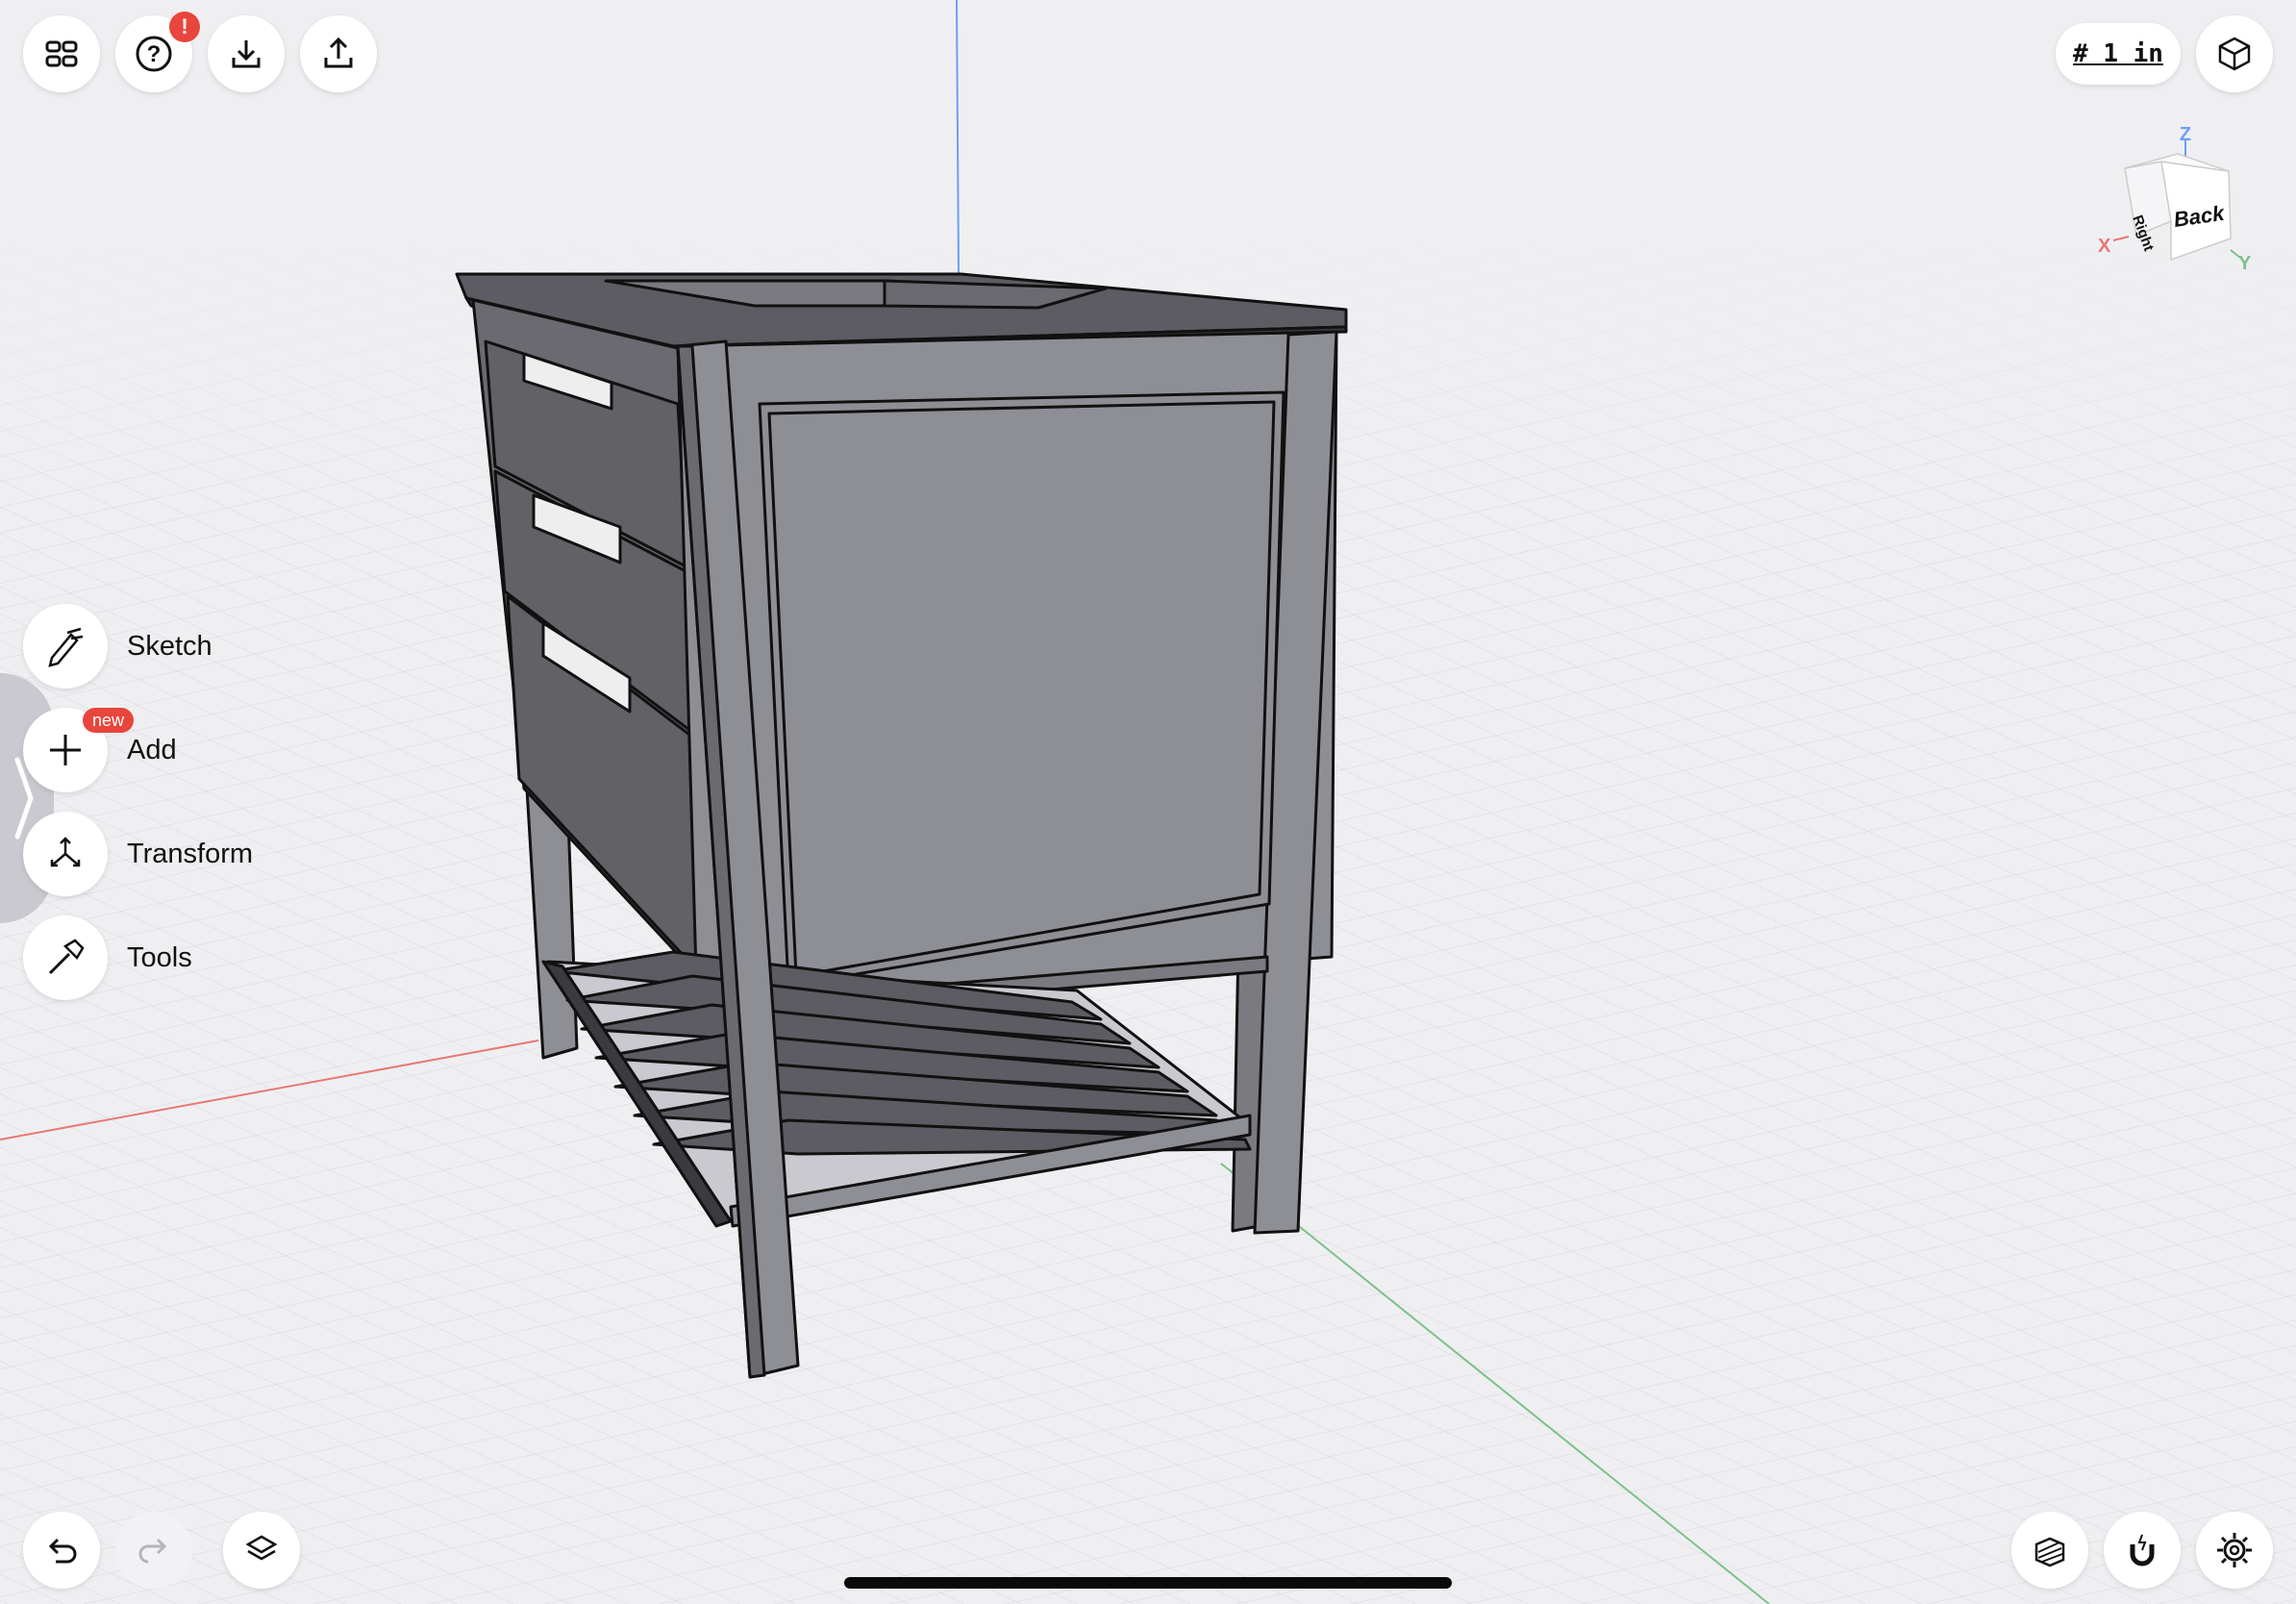 The width and height of the screenshot is (2296, 1604). I want to click on redo-icon, so click(152, 1551).